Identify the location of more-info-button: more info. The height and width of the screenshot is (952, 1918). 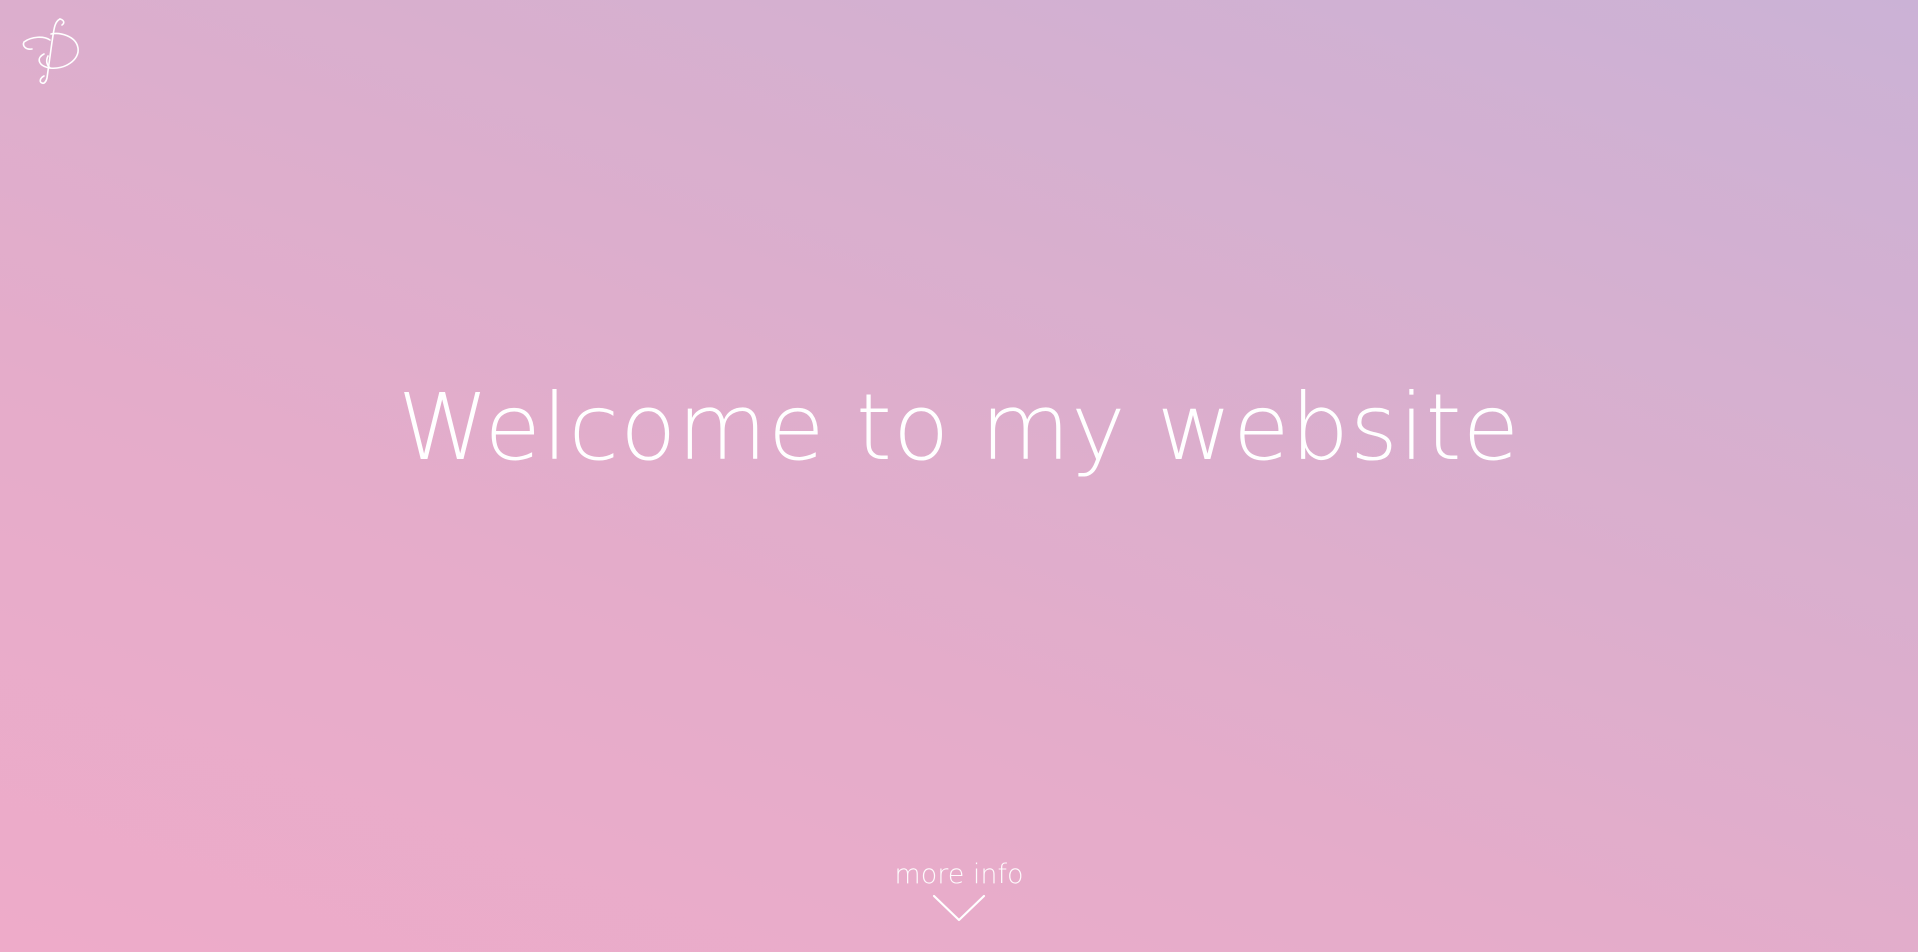
(959, 891).